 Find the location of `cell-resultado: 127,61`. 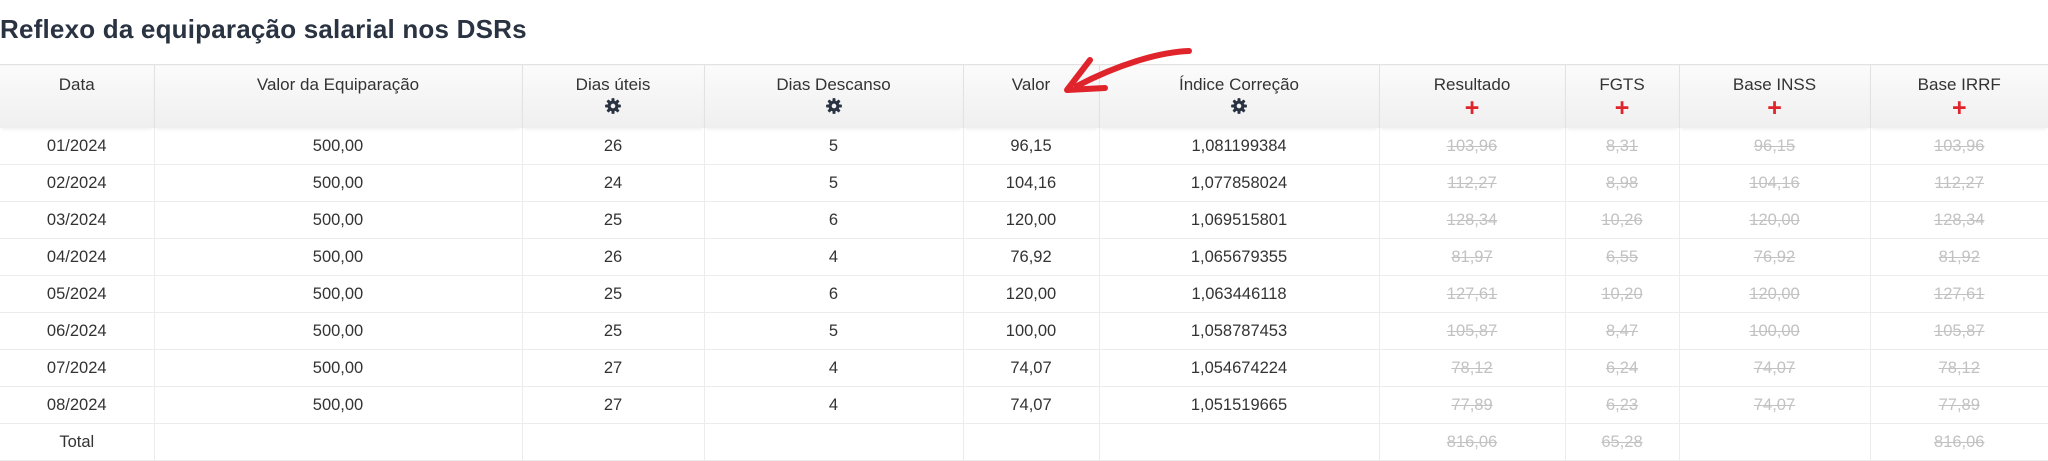

cell-resultado: 127,61 is located at coordinates (1471, 294).